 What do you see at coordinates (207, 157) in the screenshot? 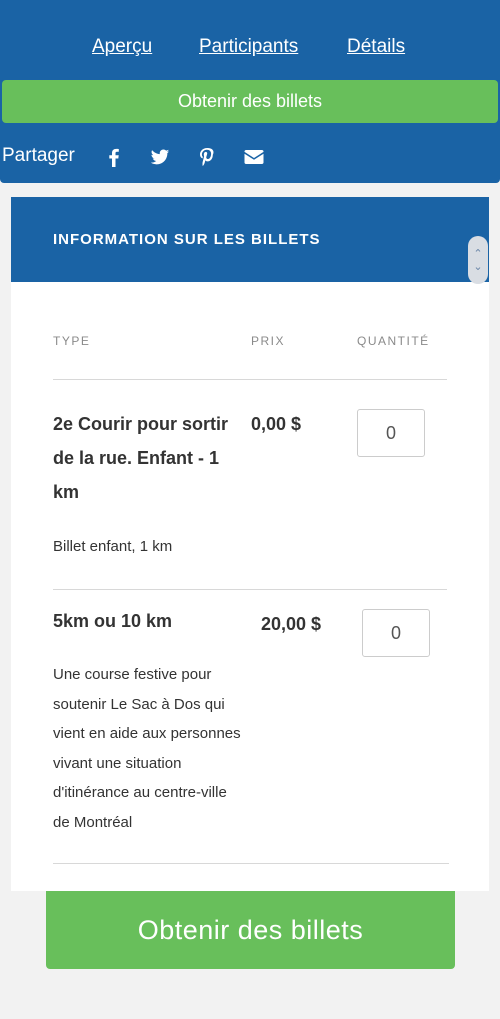
I see `pinterest-icon` at bounding box center [207, 157].